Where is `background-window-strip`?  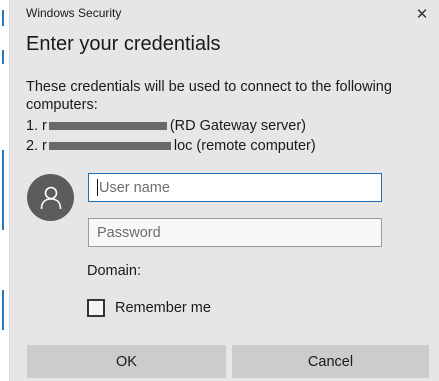 background-window-strip is located at coordinates (5, 190).